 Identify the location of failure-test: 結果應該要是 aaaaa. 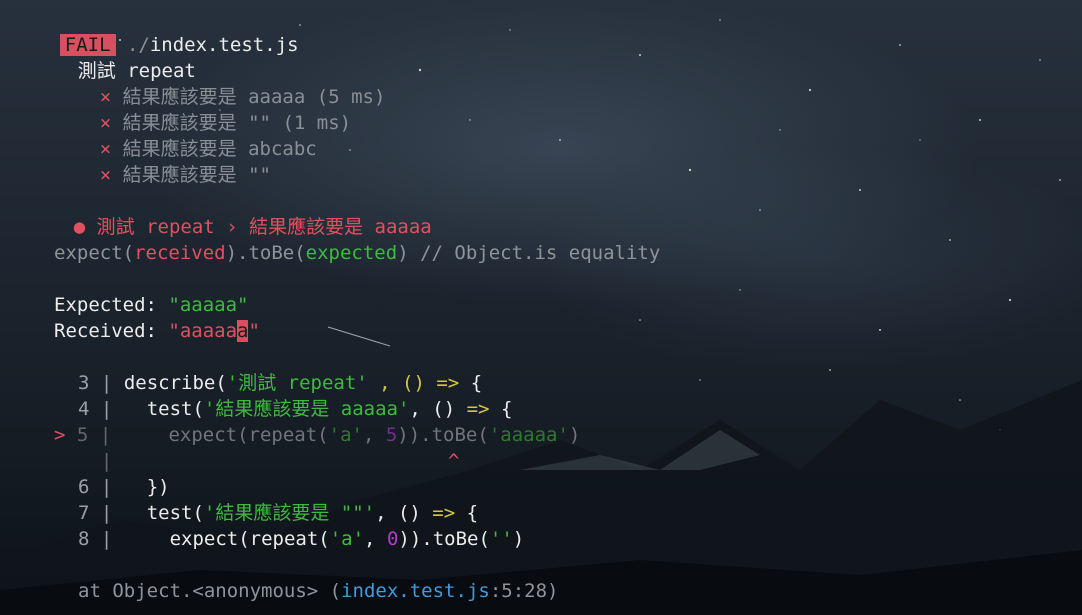
(340, 227).